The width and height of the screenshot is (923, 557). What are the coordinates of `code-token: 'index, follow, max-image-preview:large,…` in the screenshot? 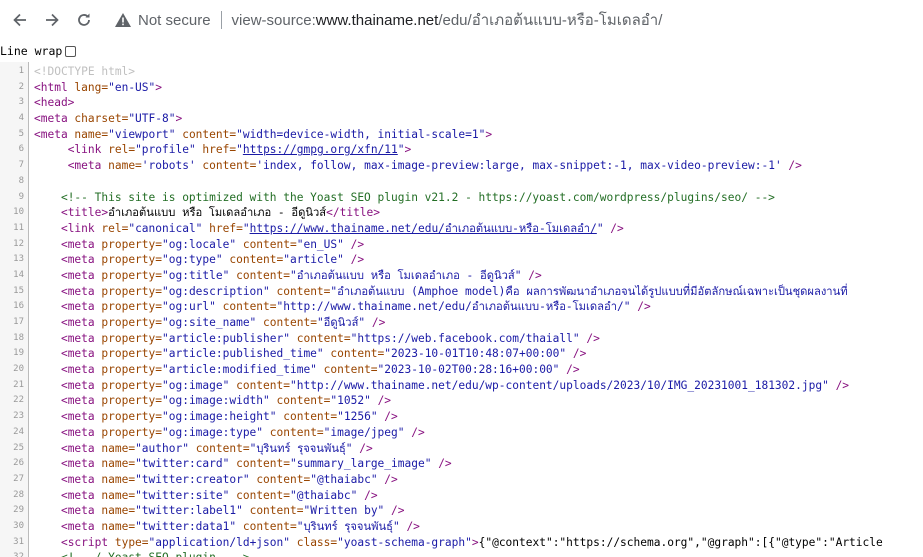 It's located at (522, 166).